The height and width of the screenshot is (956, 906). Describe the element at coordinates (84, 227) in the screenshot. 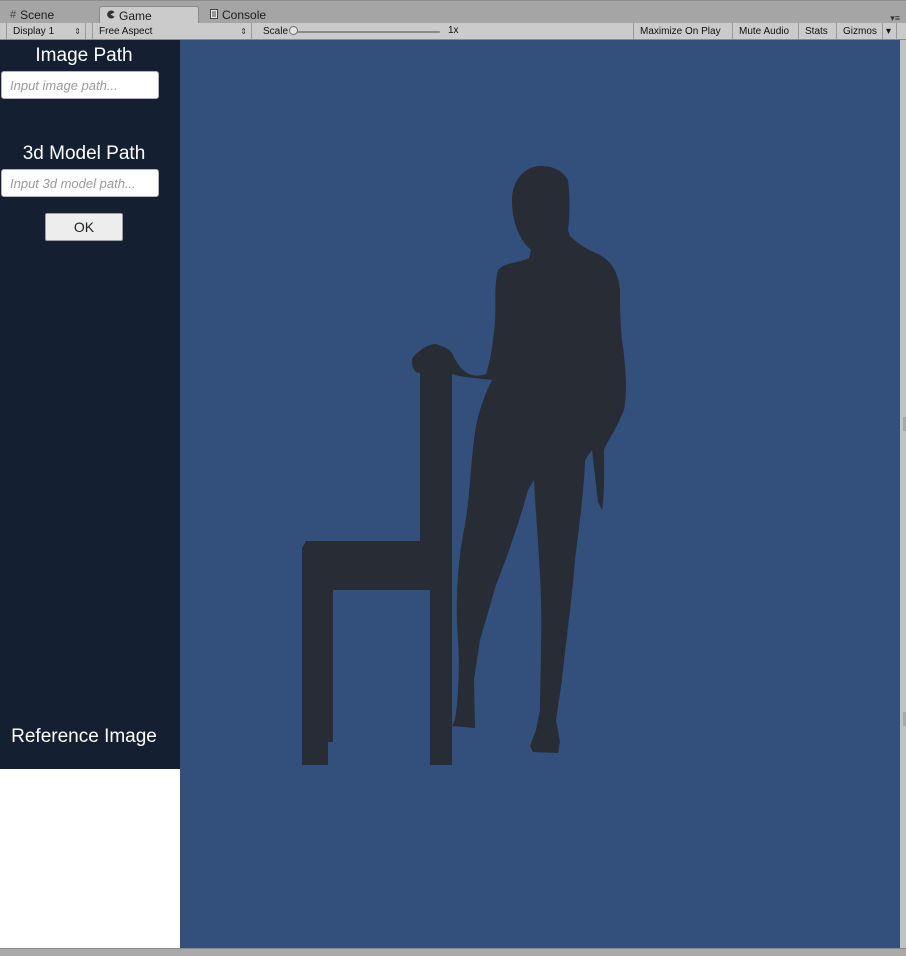

I see `ok-button: OK` at that location.